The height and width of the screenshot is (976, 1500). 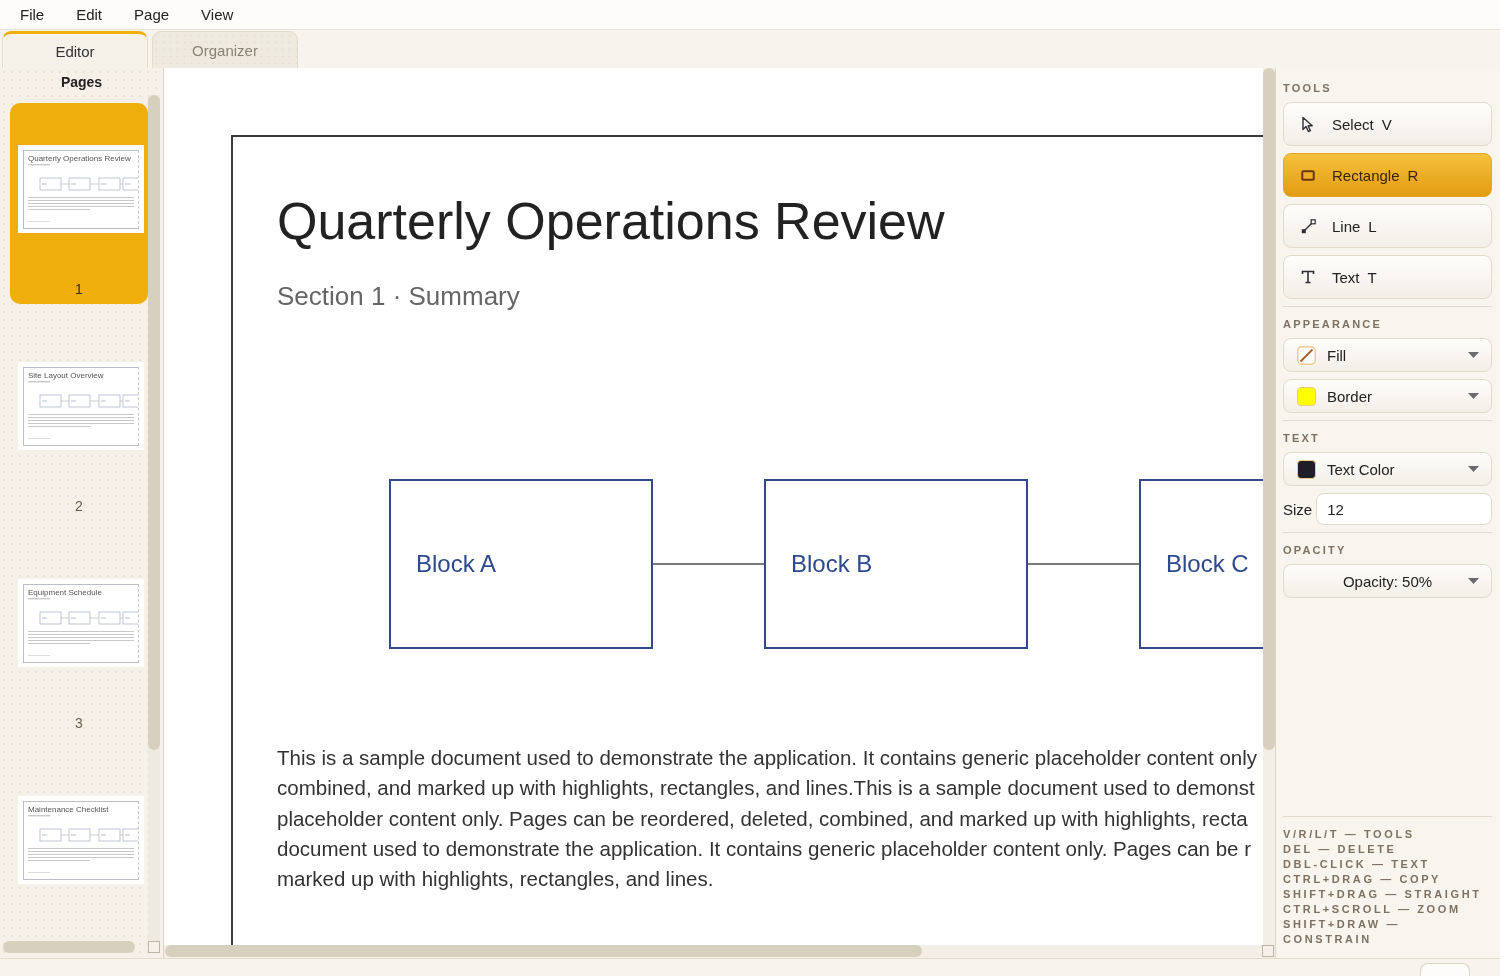 I want to click on body-text-line: combined, and marked up with highlights, rectangles, and lines.This is a sample document used to demonst, so click(x=766, y=788).